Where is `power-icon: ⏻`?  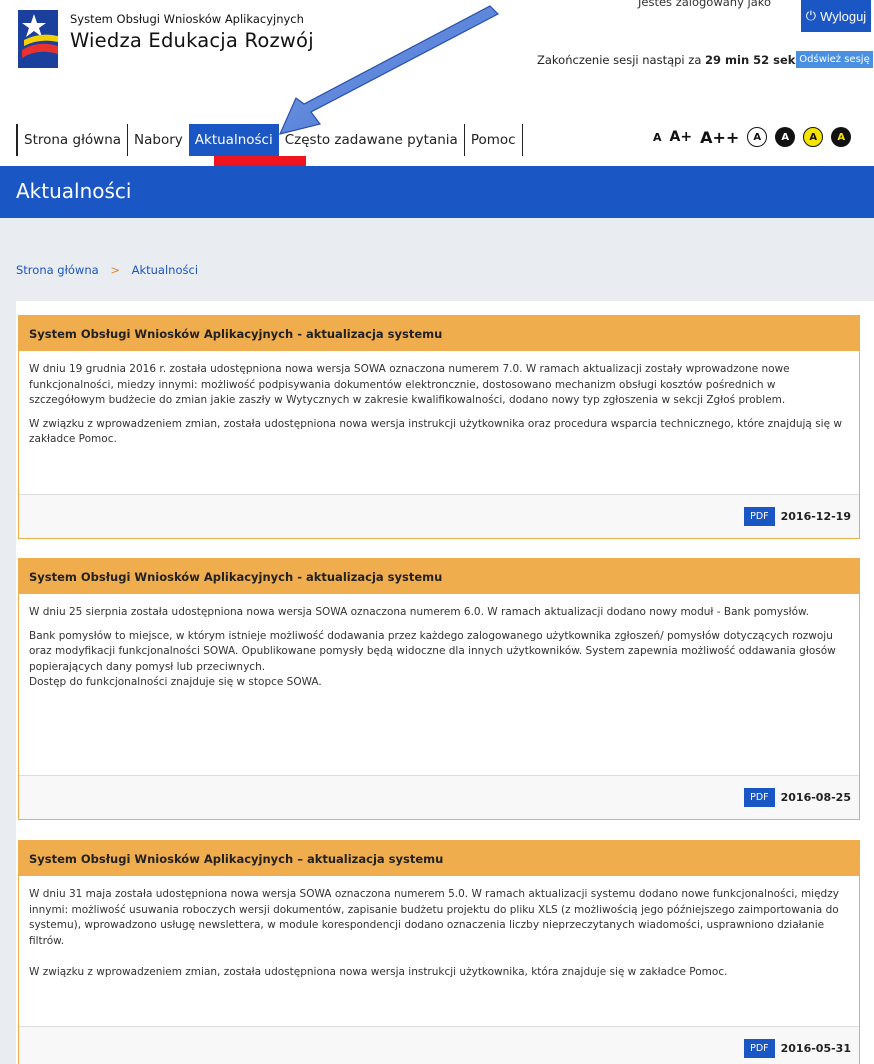
power-icon: ⏻ is located at coordinates (811, 15).